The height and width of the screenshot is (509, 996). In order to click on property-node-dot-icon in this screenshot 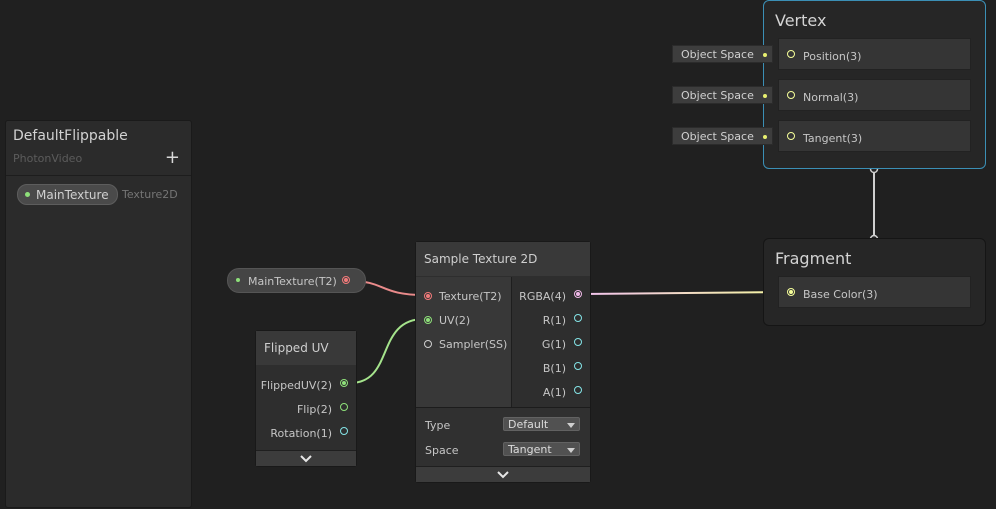, I will do `click(238, 280)`.